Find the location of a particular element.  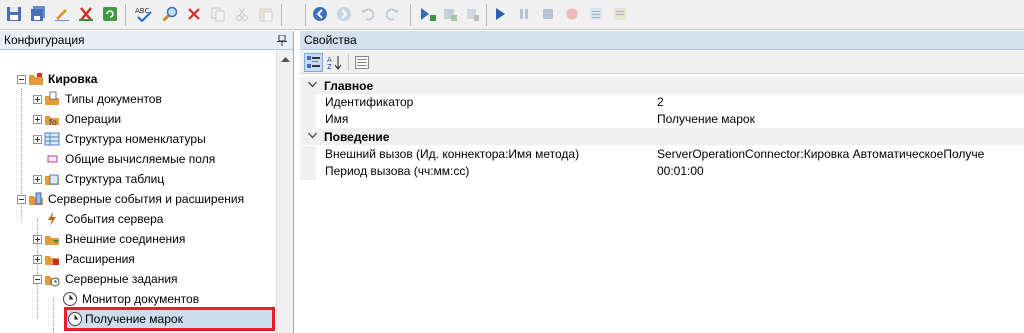

tree-item-label: Общие вычисляемые поля is located at coordinates (140, 159).